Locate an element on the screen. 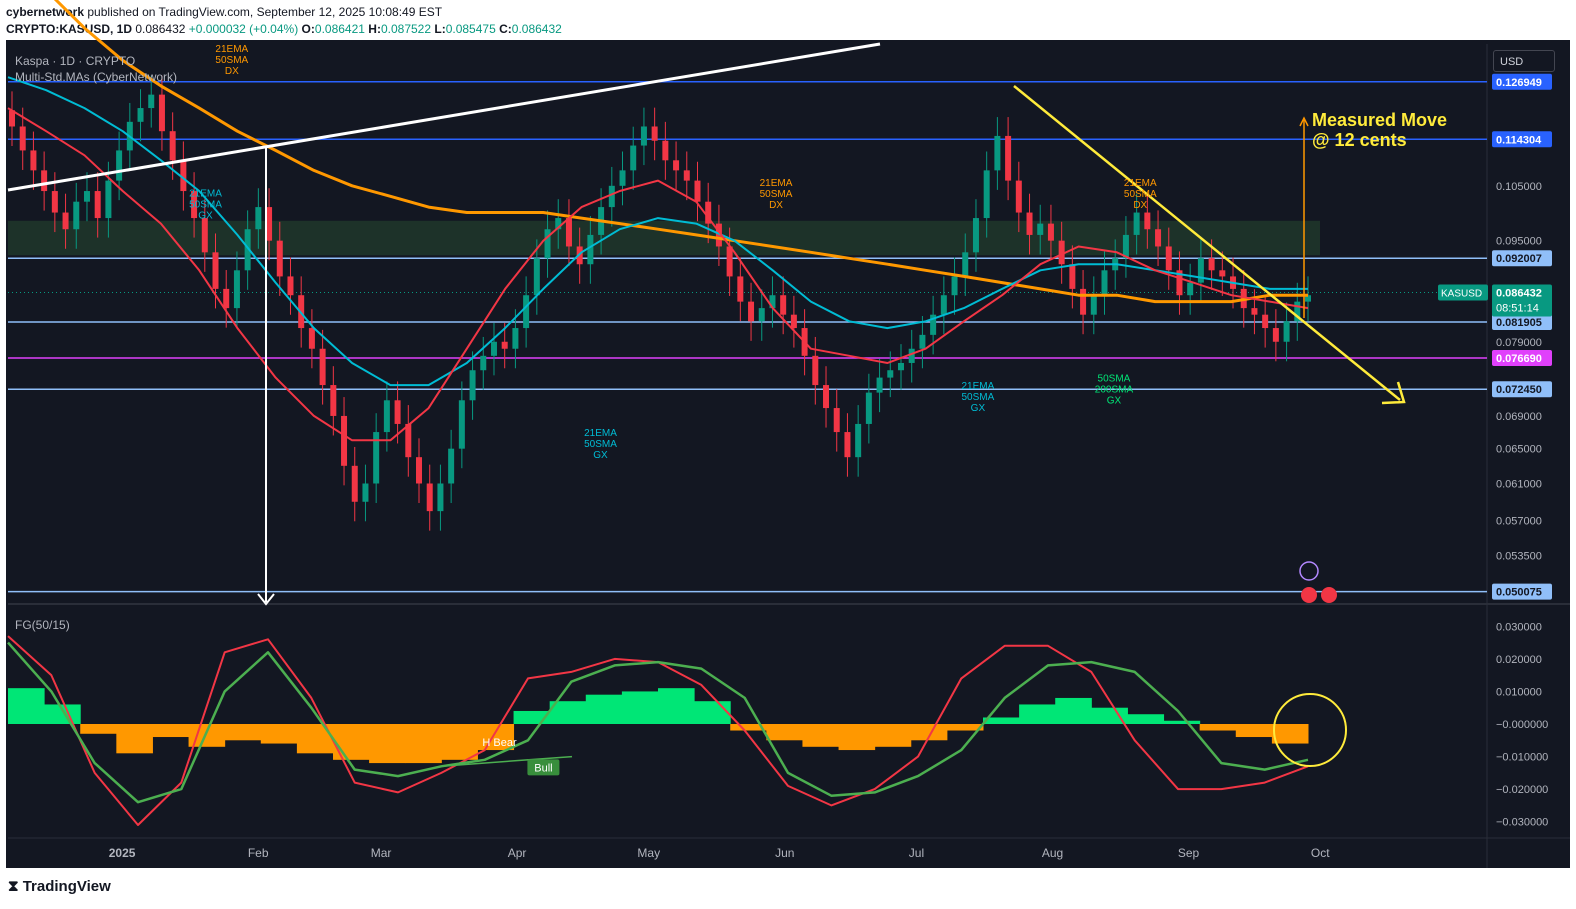  trendline-arrowhead is located at coordinates (1393, 393).